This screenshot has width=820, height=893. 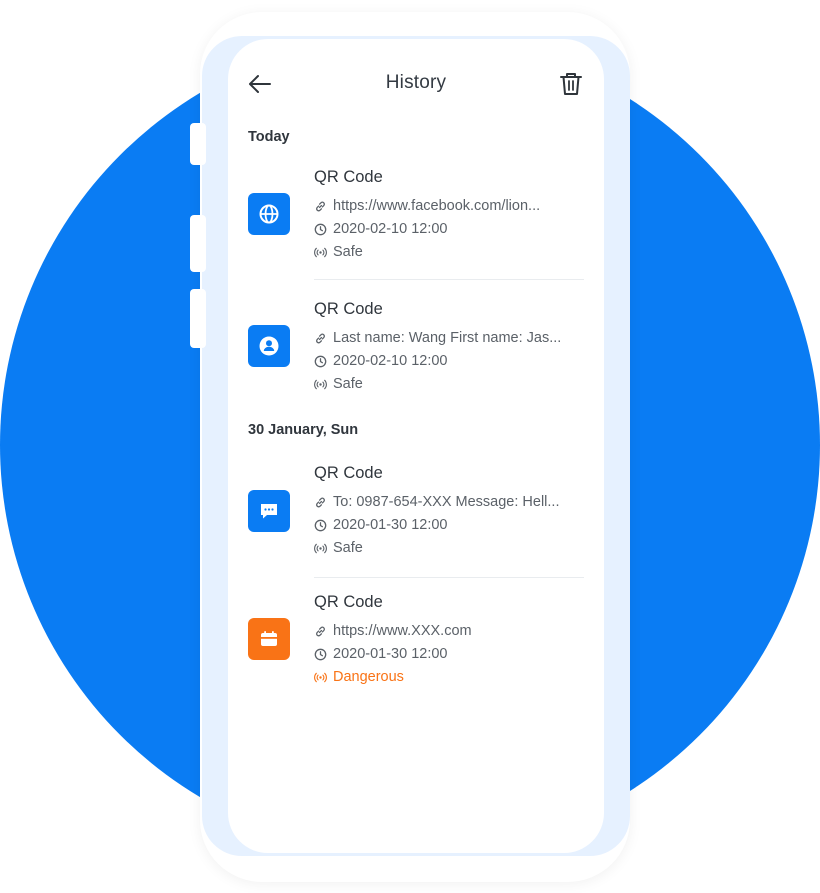 What do you see at coordinates (269, 639) in the screenshot?
I see `calendar-icon` at bounding box center [269, 639].